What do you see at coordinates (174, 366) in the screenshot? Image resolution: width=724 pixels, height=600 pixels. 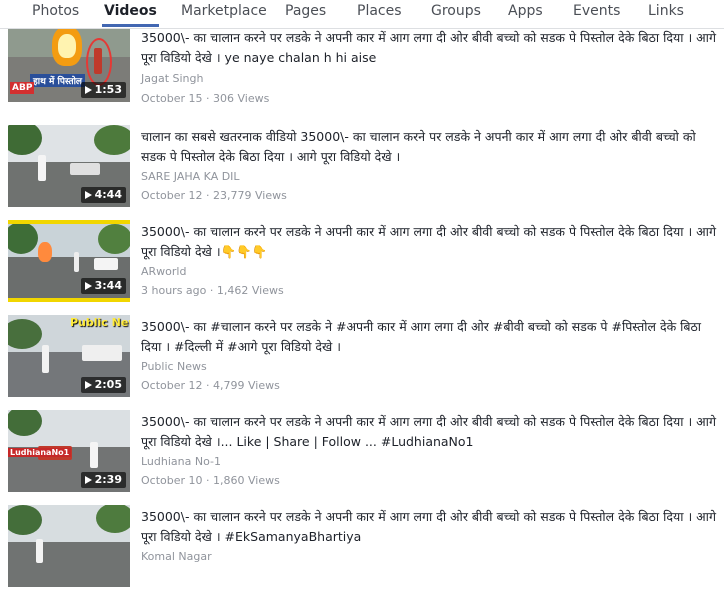 I see `video-author: Public News` at bounding box center [174, 366].